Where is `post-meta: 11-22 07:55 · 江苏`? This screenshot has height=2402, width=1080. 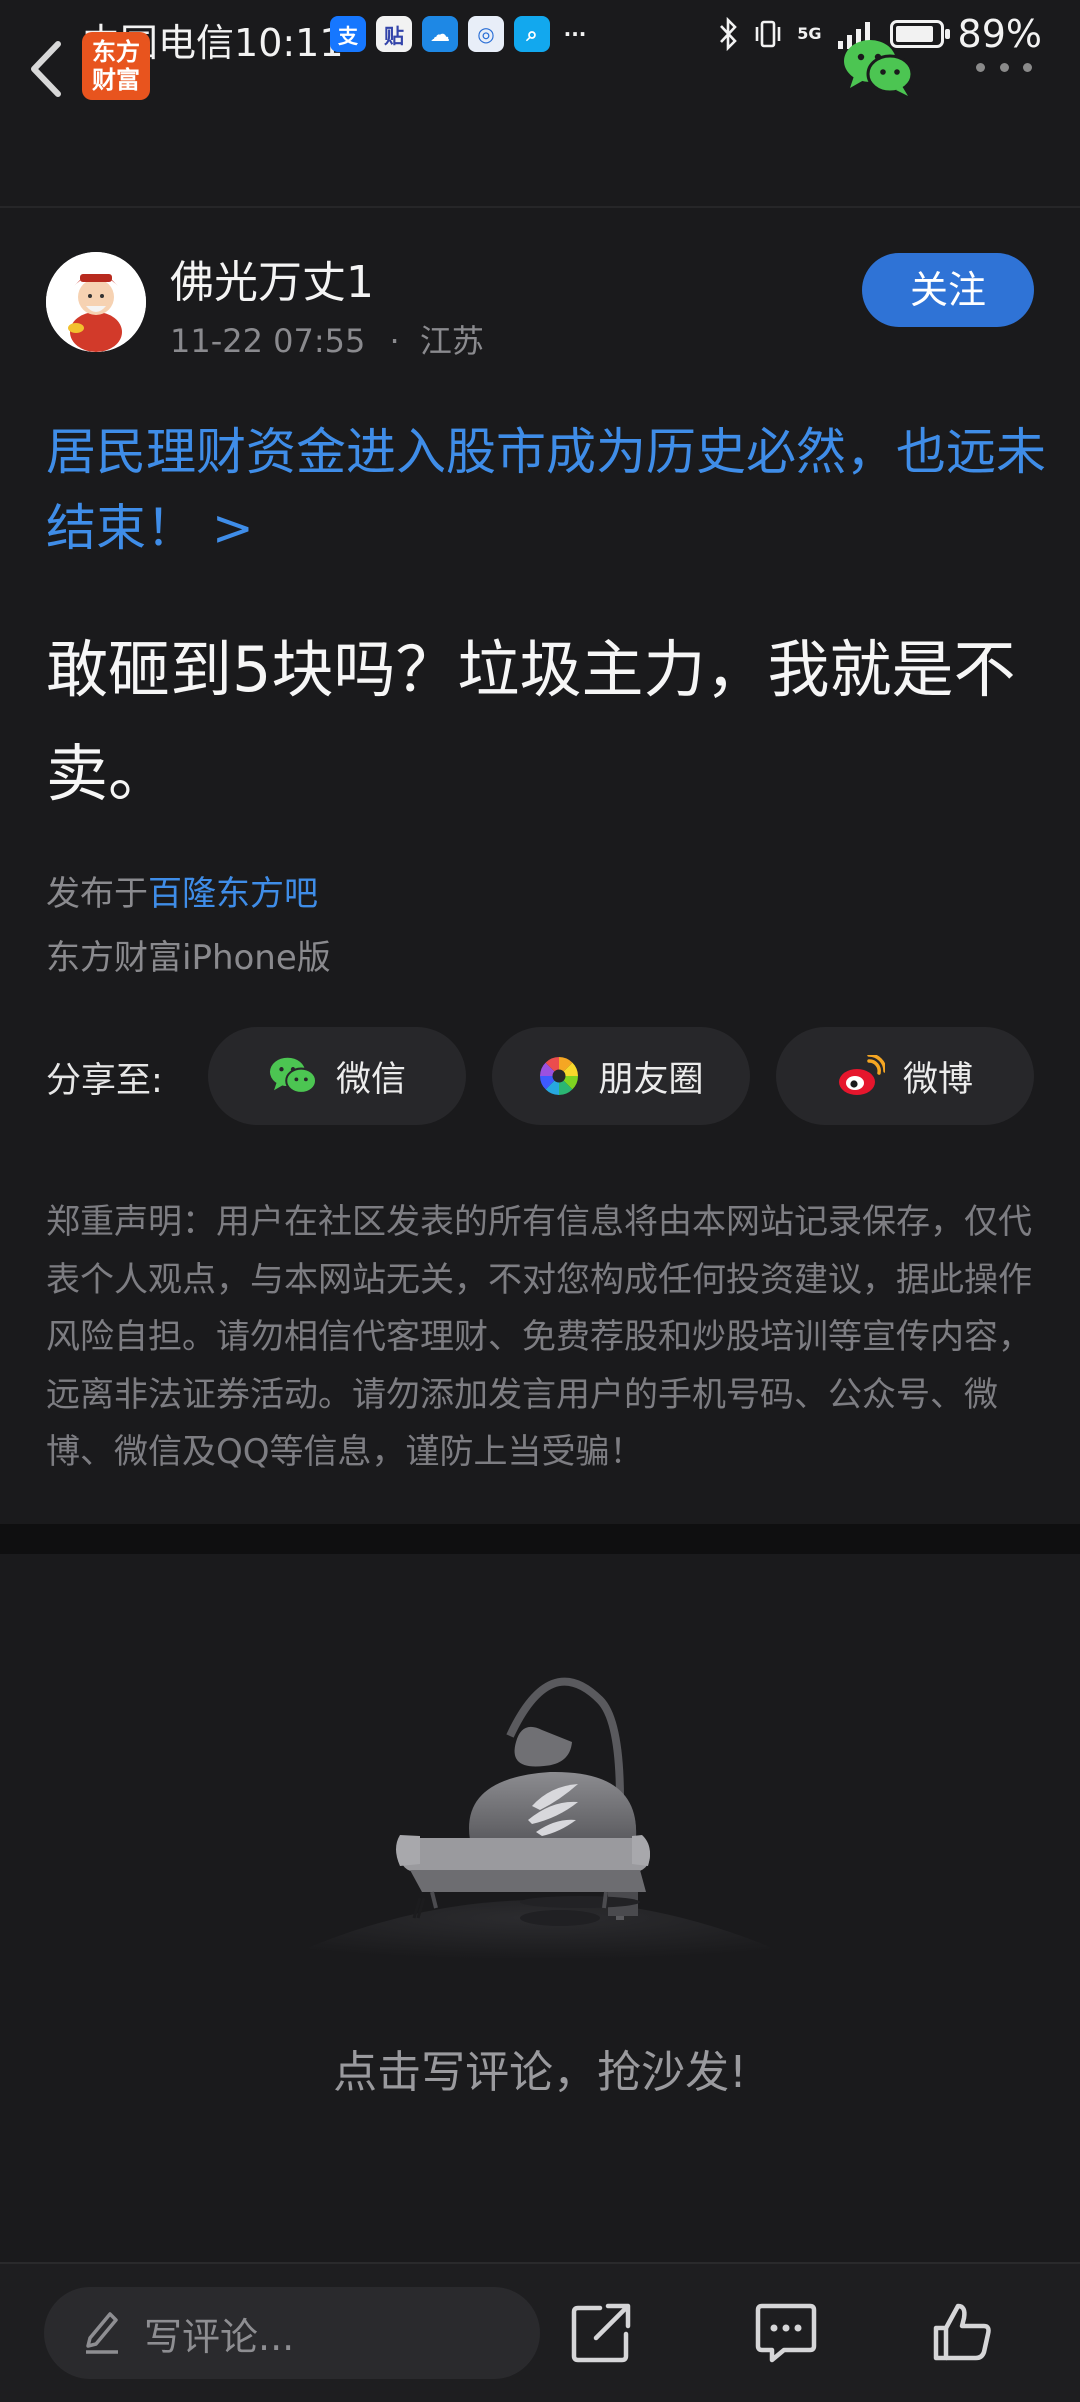 post-meta: 11-22 07:55 · 江苏 is located at coordinates (327, 339).